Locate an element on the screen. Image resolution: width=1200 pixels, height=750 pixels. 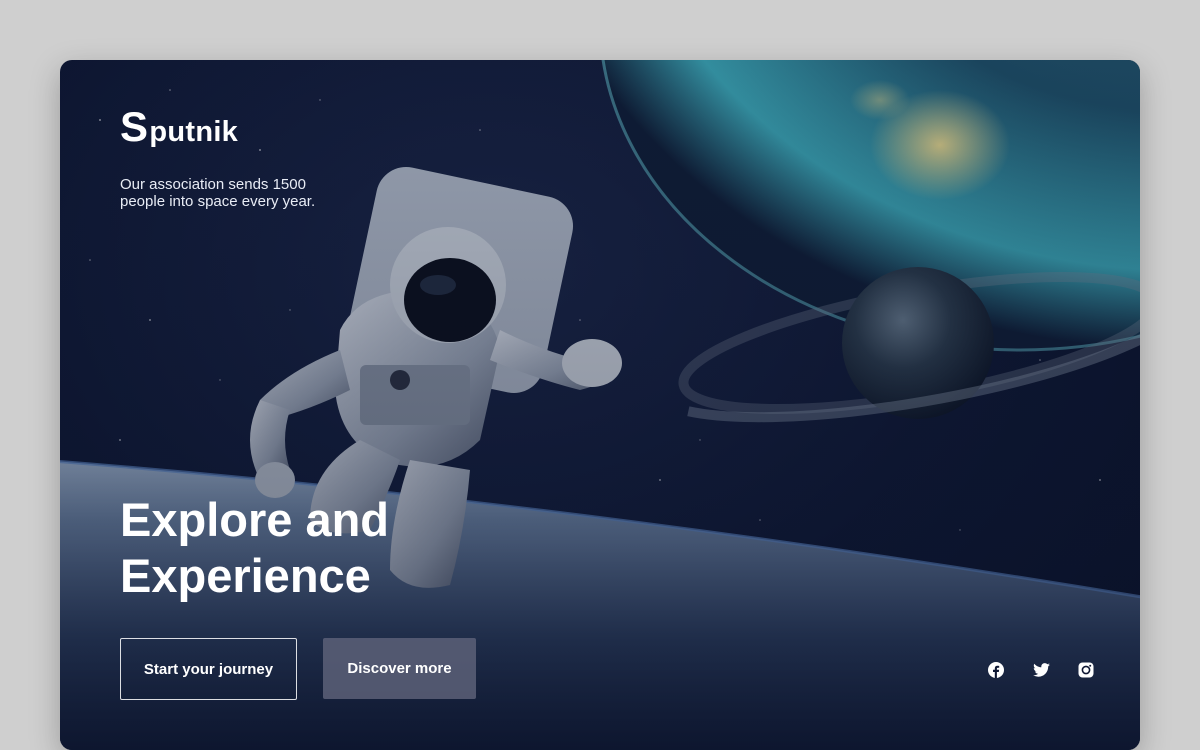
hero-title: Explore and Experience is located at coordinates (254, 548).